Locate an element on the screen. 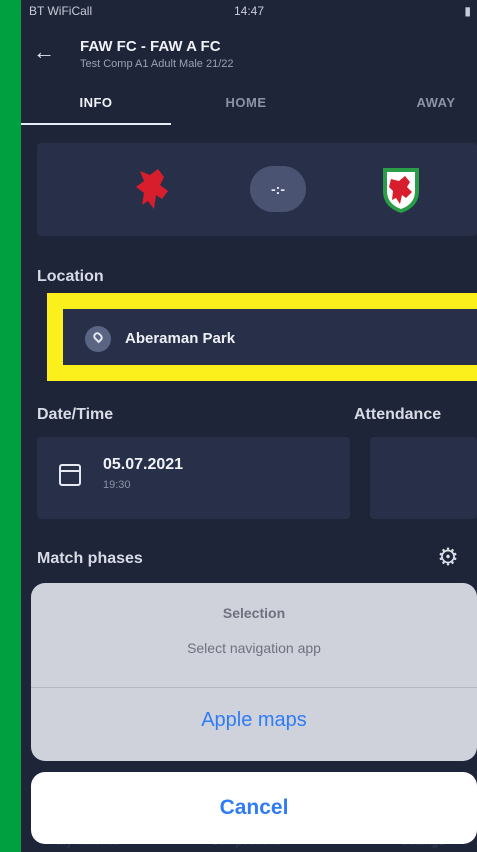 The height and width of the screenshot is (852, 477). cancel-button: Cancel is located at coordinates (254, 808).